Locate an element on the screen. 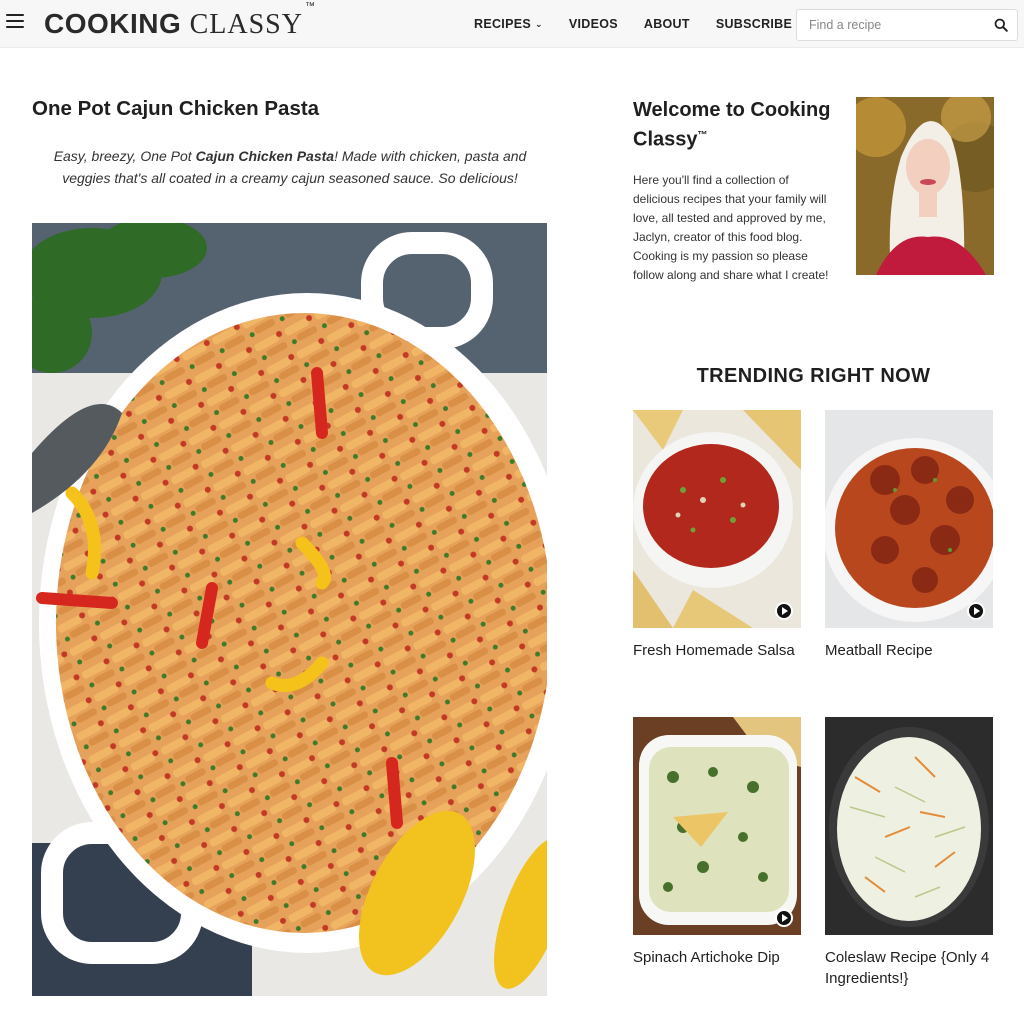 This screenshot has height=1010, width=1024. recipe-thumbnail-salsa is located at coordinates (717, 519).